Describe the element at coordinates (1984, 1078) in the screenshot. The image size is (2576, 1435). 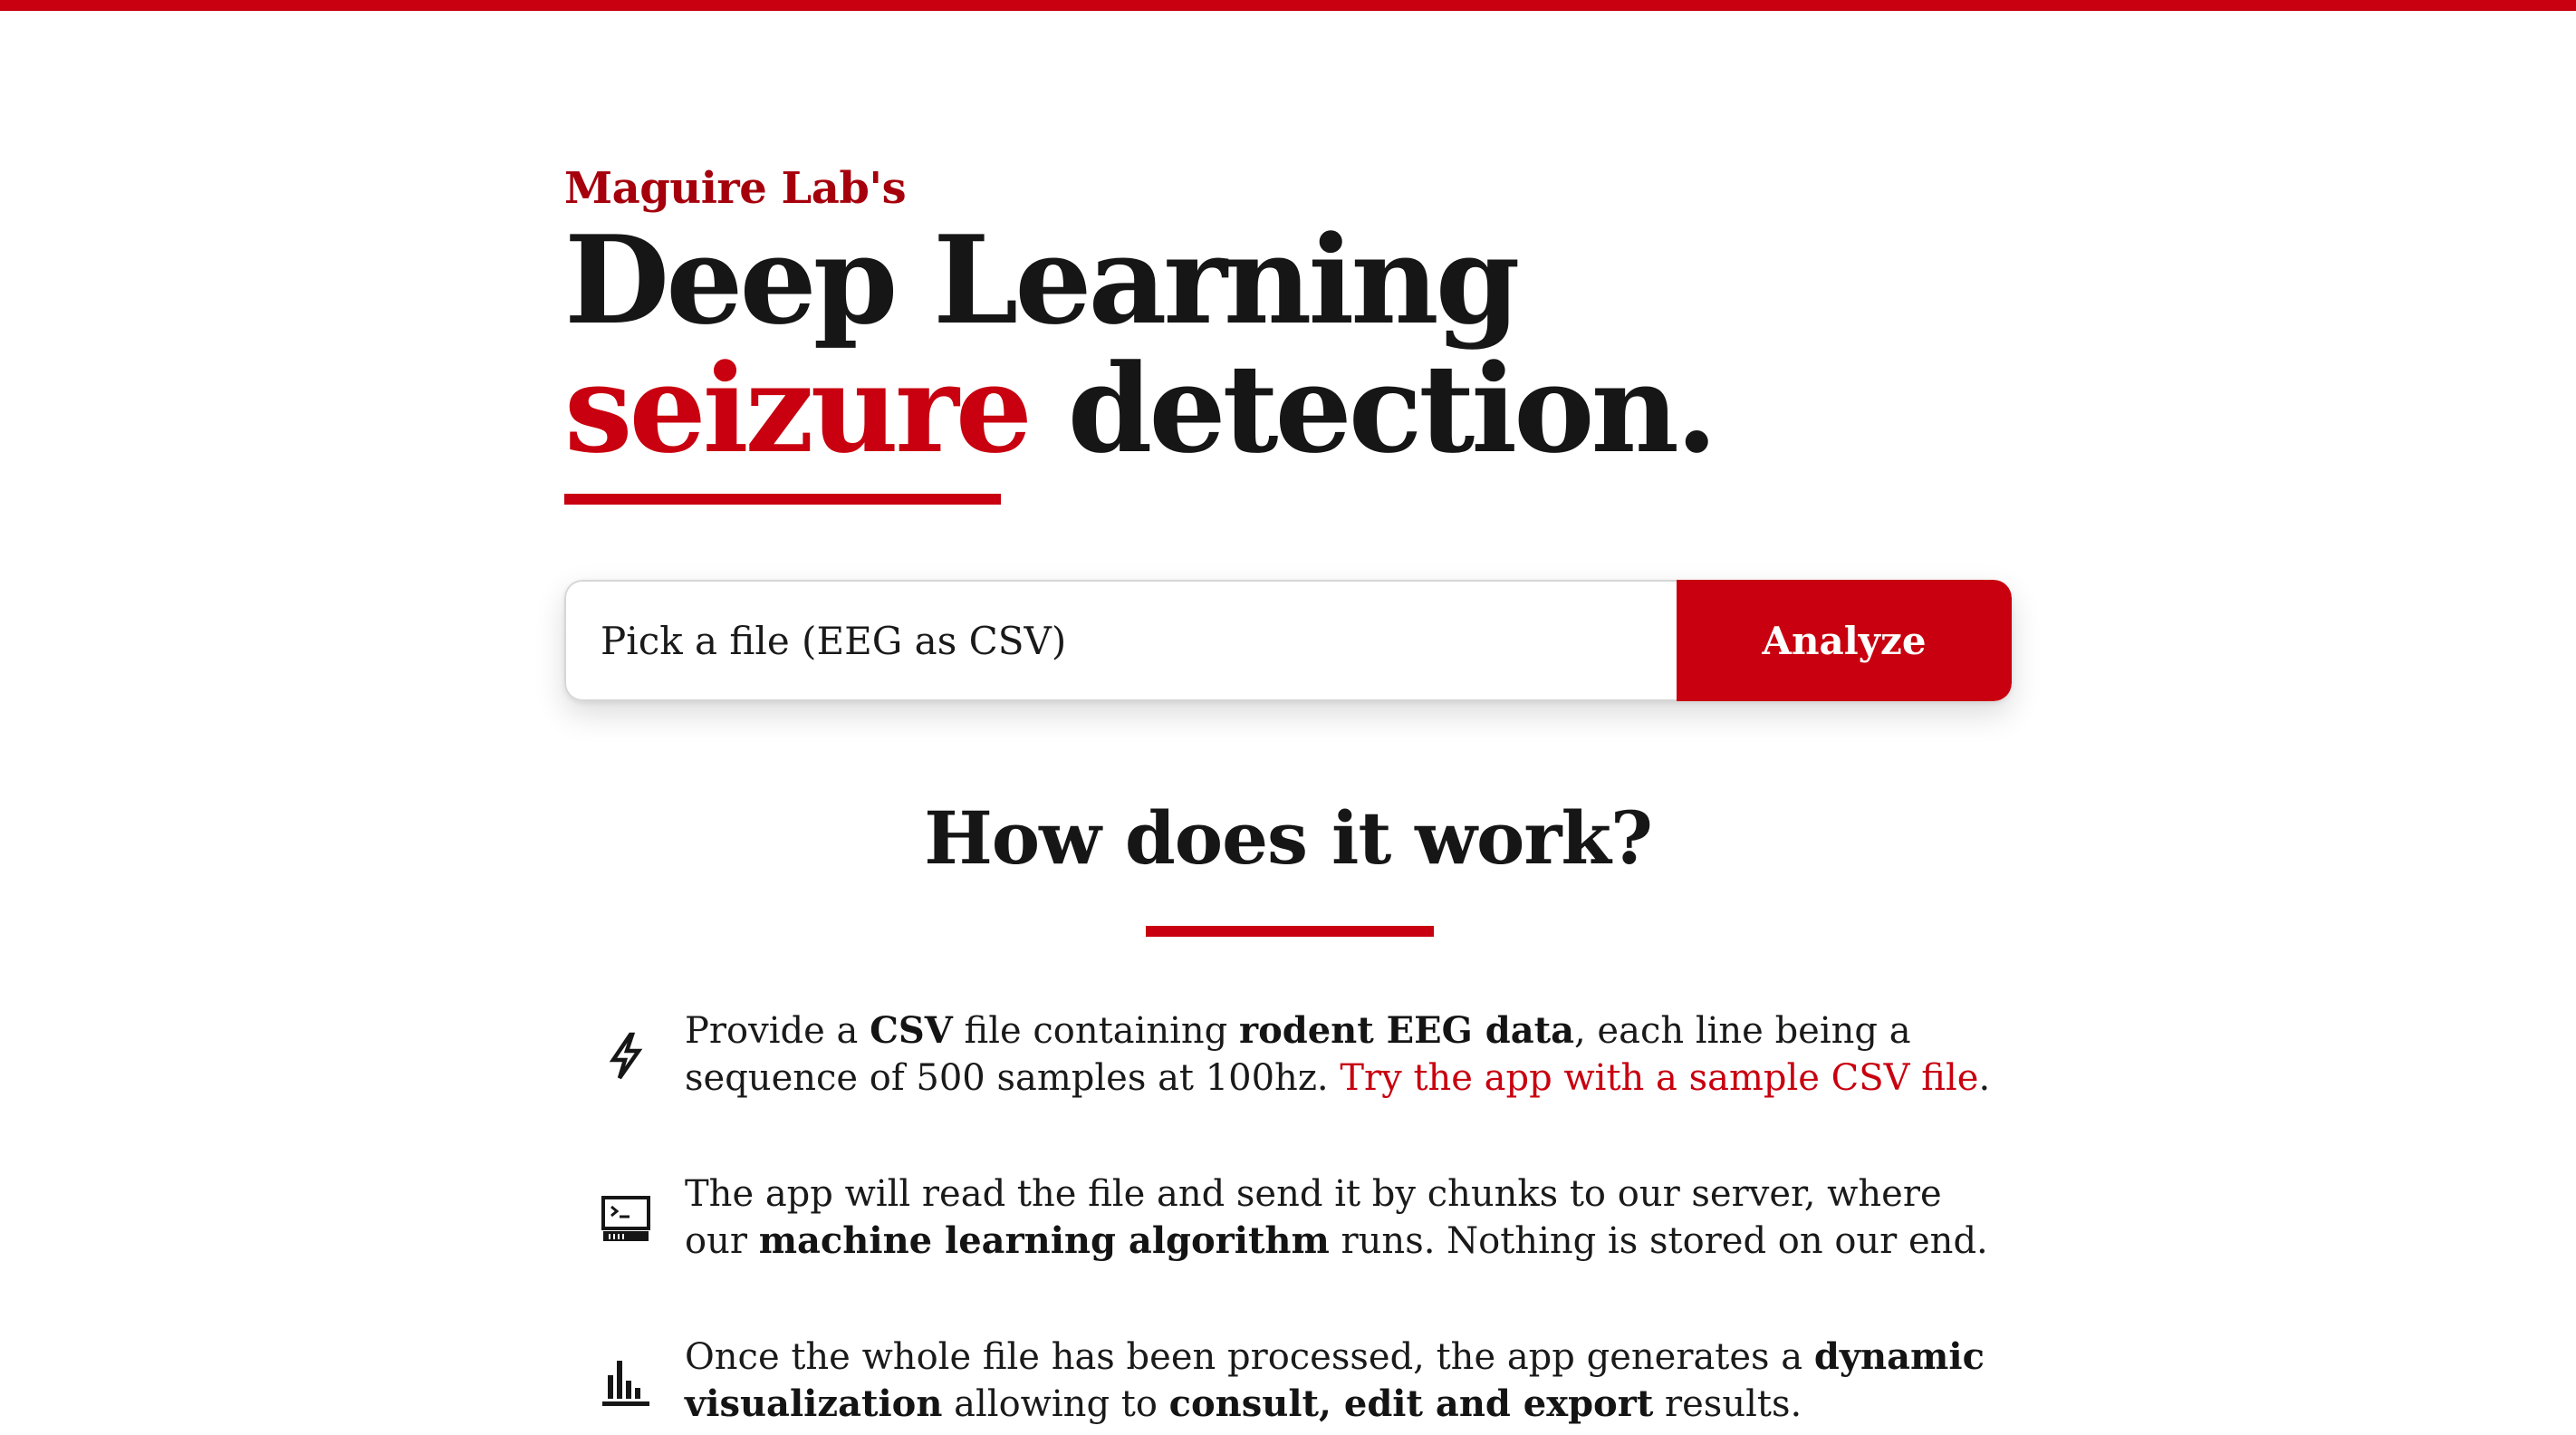
I see `step-text-part: .` at that location.